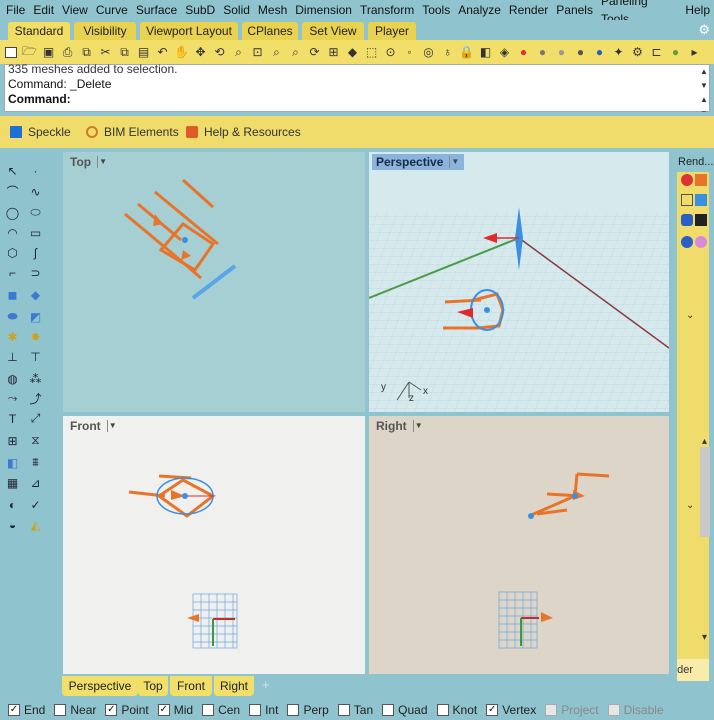 The height and width of the screenshot is (720, 714). What do you see at coordinates (238, 52) in the screenshot?
I see `zoom-icon: ⌕` at bounding box center [238, 52].